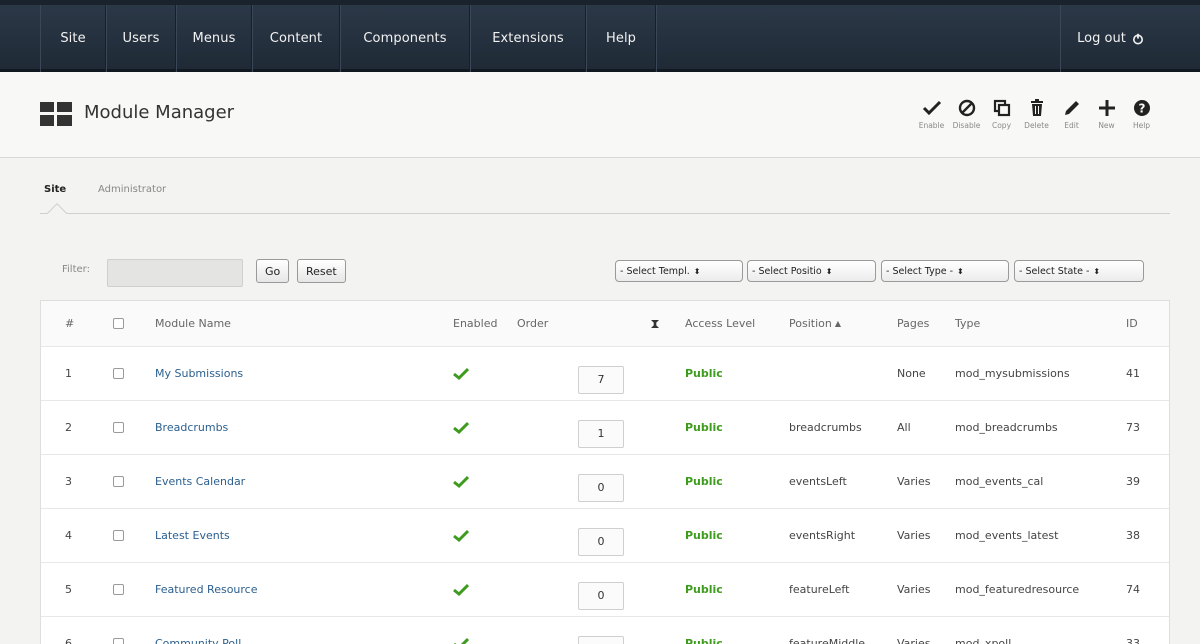 Image resolution: width=1200 pixels, height=644 pixels. What do you see at coordinates (621, 38) in the screenshot?
I see `nav-item-help: Help` at bounding box center [621, 38].